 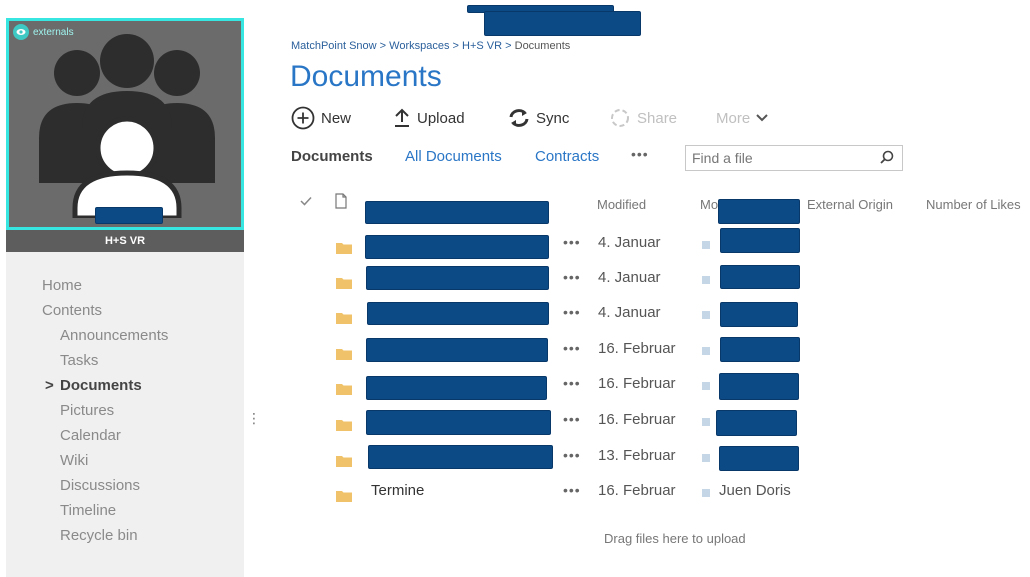 What do you see at coordinates (519, 118) in the screenshot?
I see `sync-icon` at bounding box center [519, 118].